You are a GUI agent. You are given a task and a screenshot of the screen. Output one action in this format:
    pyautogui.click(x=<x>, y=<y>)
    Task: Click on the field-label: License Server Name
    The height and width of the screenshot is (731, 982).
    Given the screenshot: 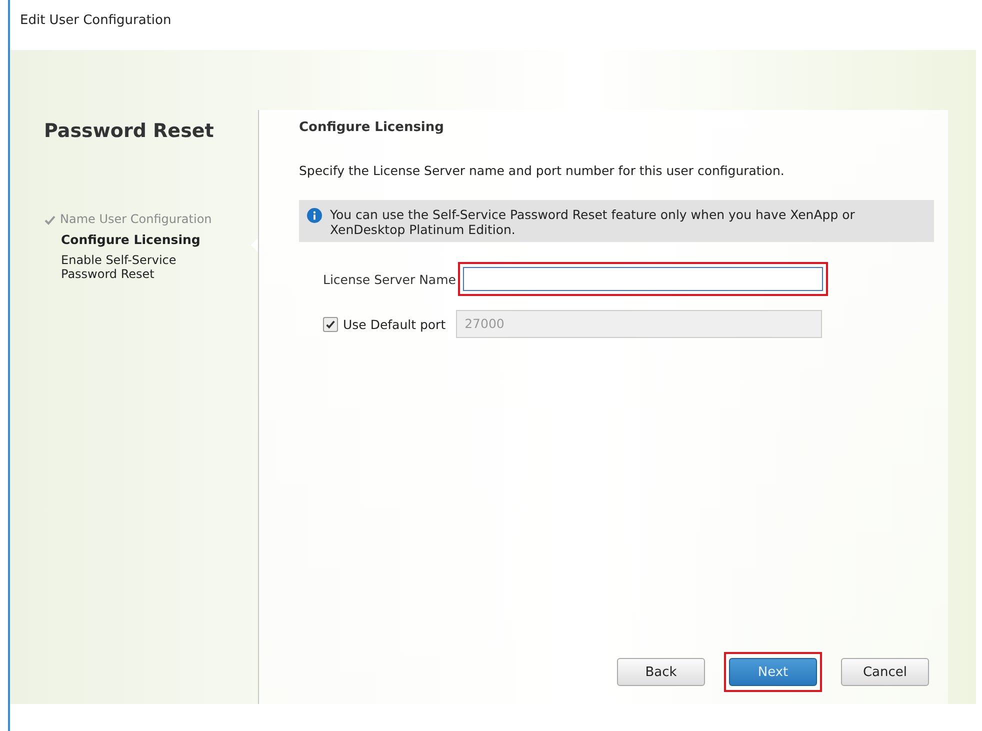 What is the action you would take?
    pyautogui.click(x=389, y=279)
    